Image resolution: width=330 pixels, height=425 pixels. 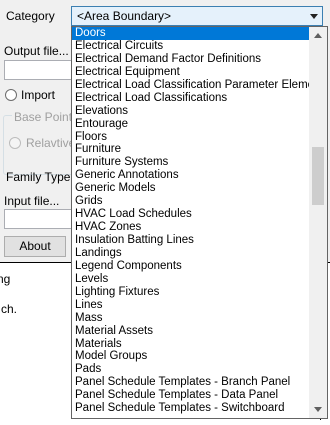 What do you see at coordinates (190, 369) in the screenshot?
I see `dropdown-item: Pads` at bounding box center [190, 369].